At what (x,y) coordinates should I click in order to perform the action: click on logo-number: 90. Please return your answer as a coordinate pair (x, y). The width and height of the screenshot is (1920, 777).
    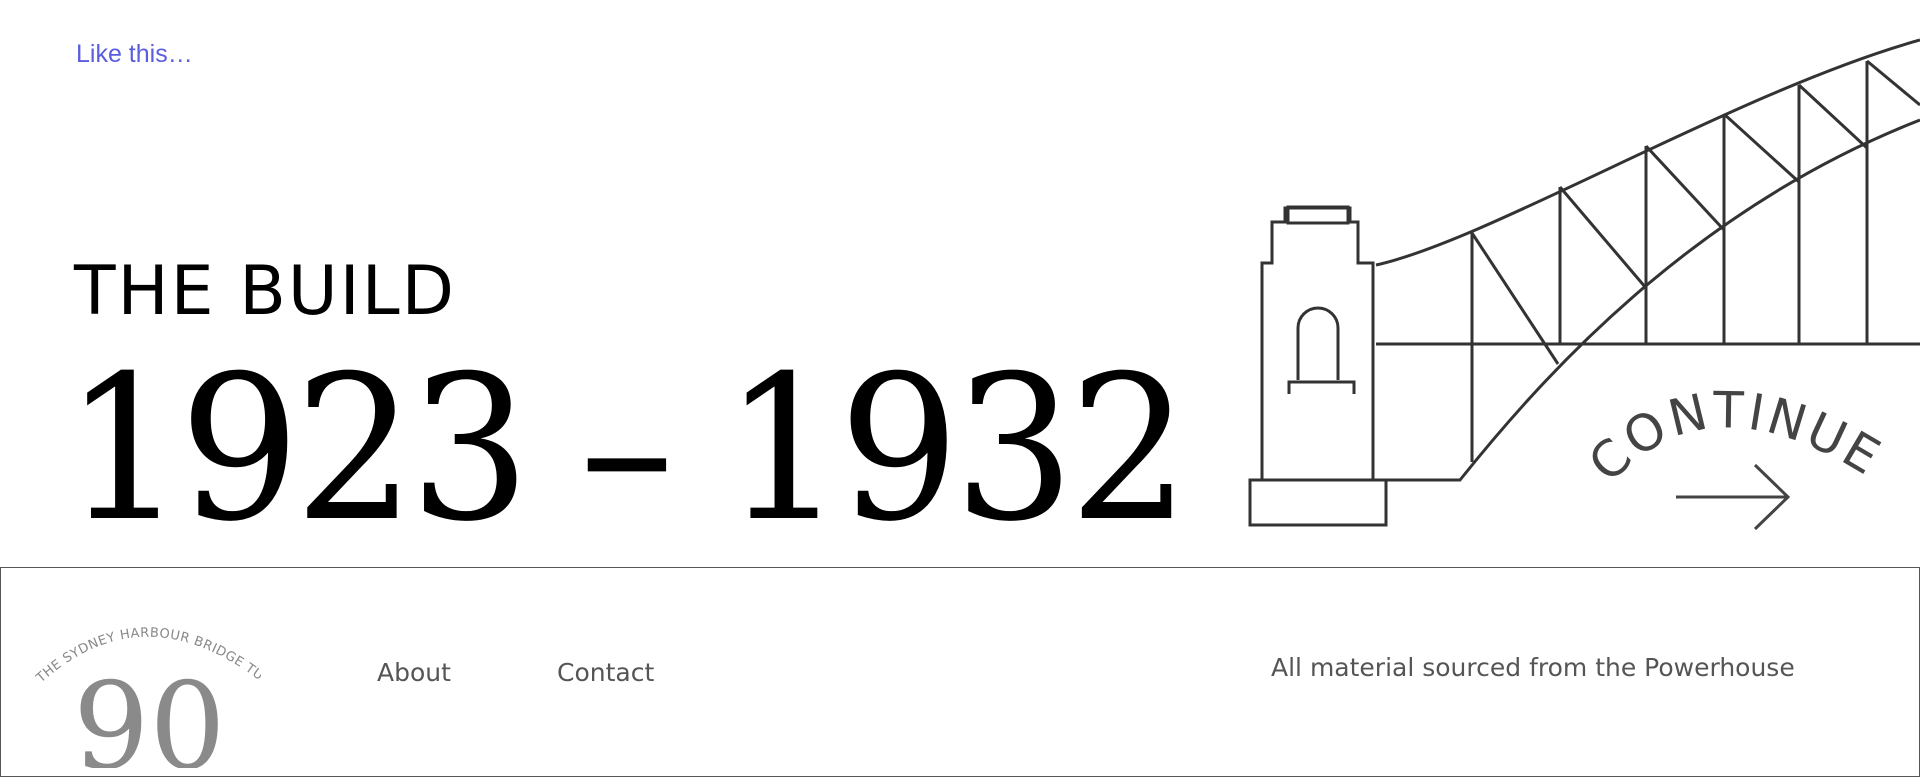
    Looking at the image, I should click on (149, 713).